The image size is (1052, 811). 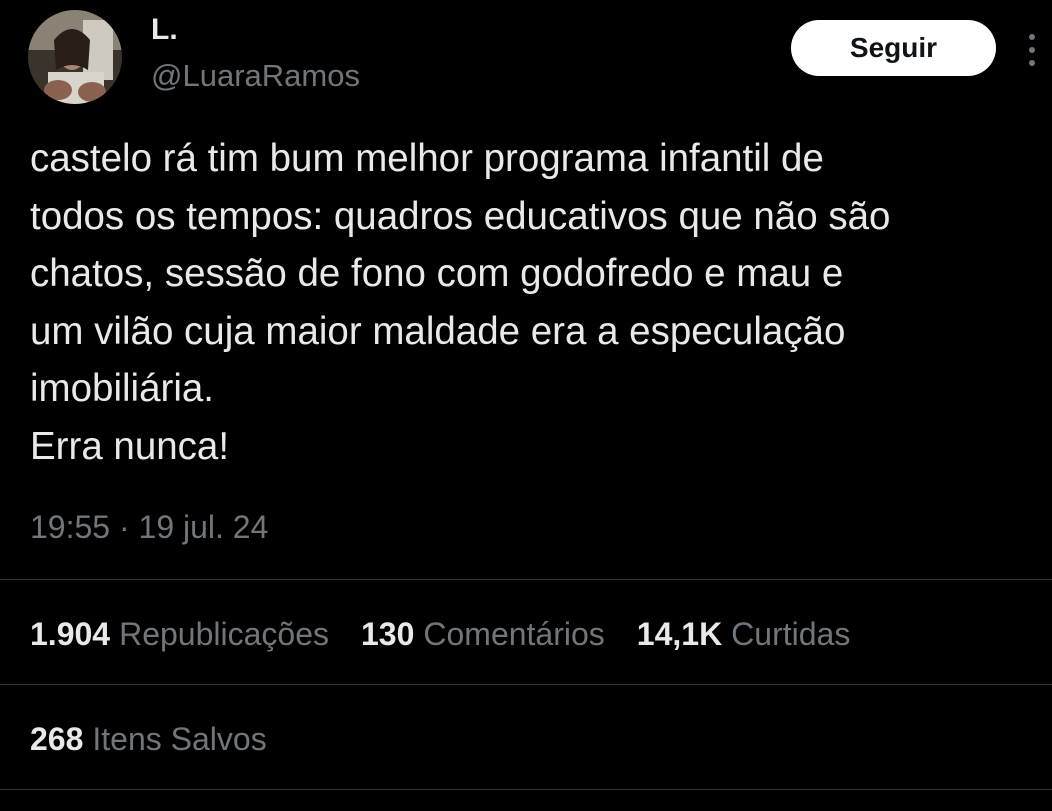 I want to click on more-options-icon, so click(x=1032, y=50).